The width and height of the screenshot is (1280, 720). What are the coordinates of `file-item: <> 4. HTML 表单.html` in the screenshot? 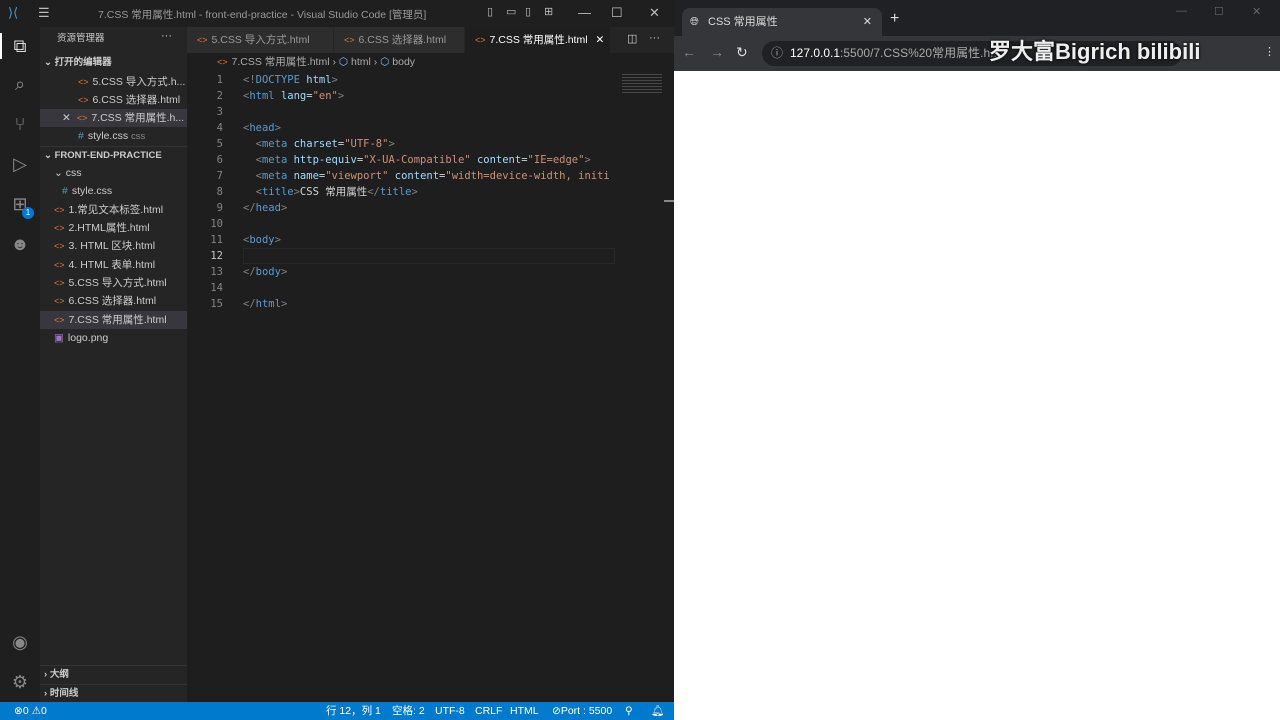 It's located at (113, 265).